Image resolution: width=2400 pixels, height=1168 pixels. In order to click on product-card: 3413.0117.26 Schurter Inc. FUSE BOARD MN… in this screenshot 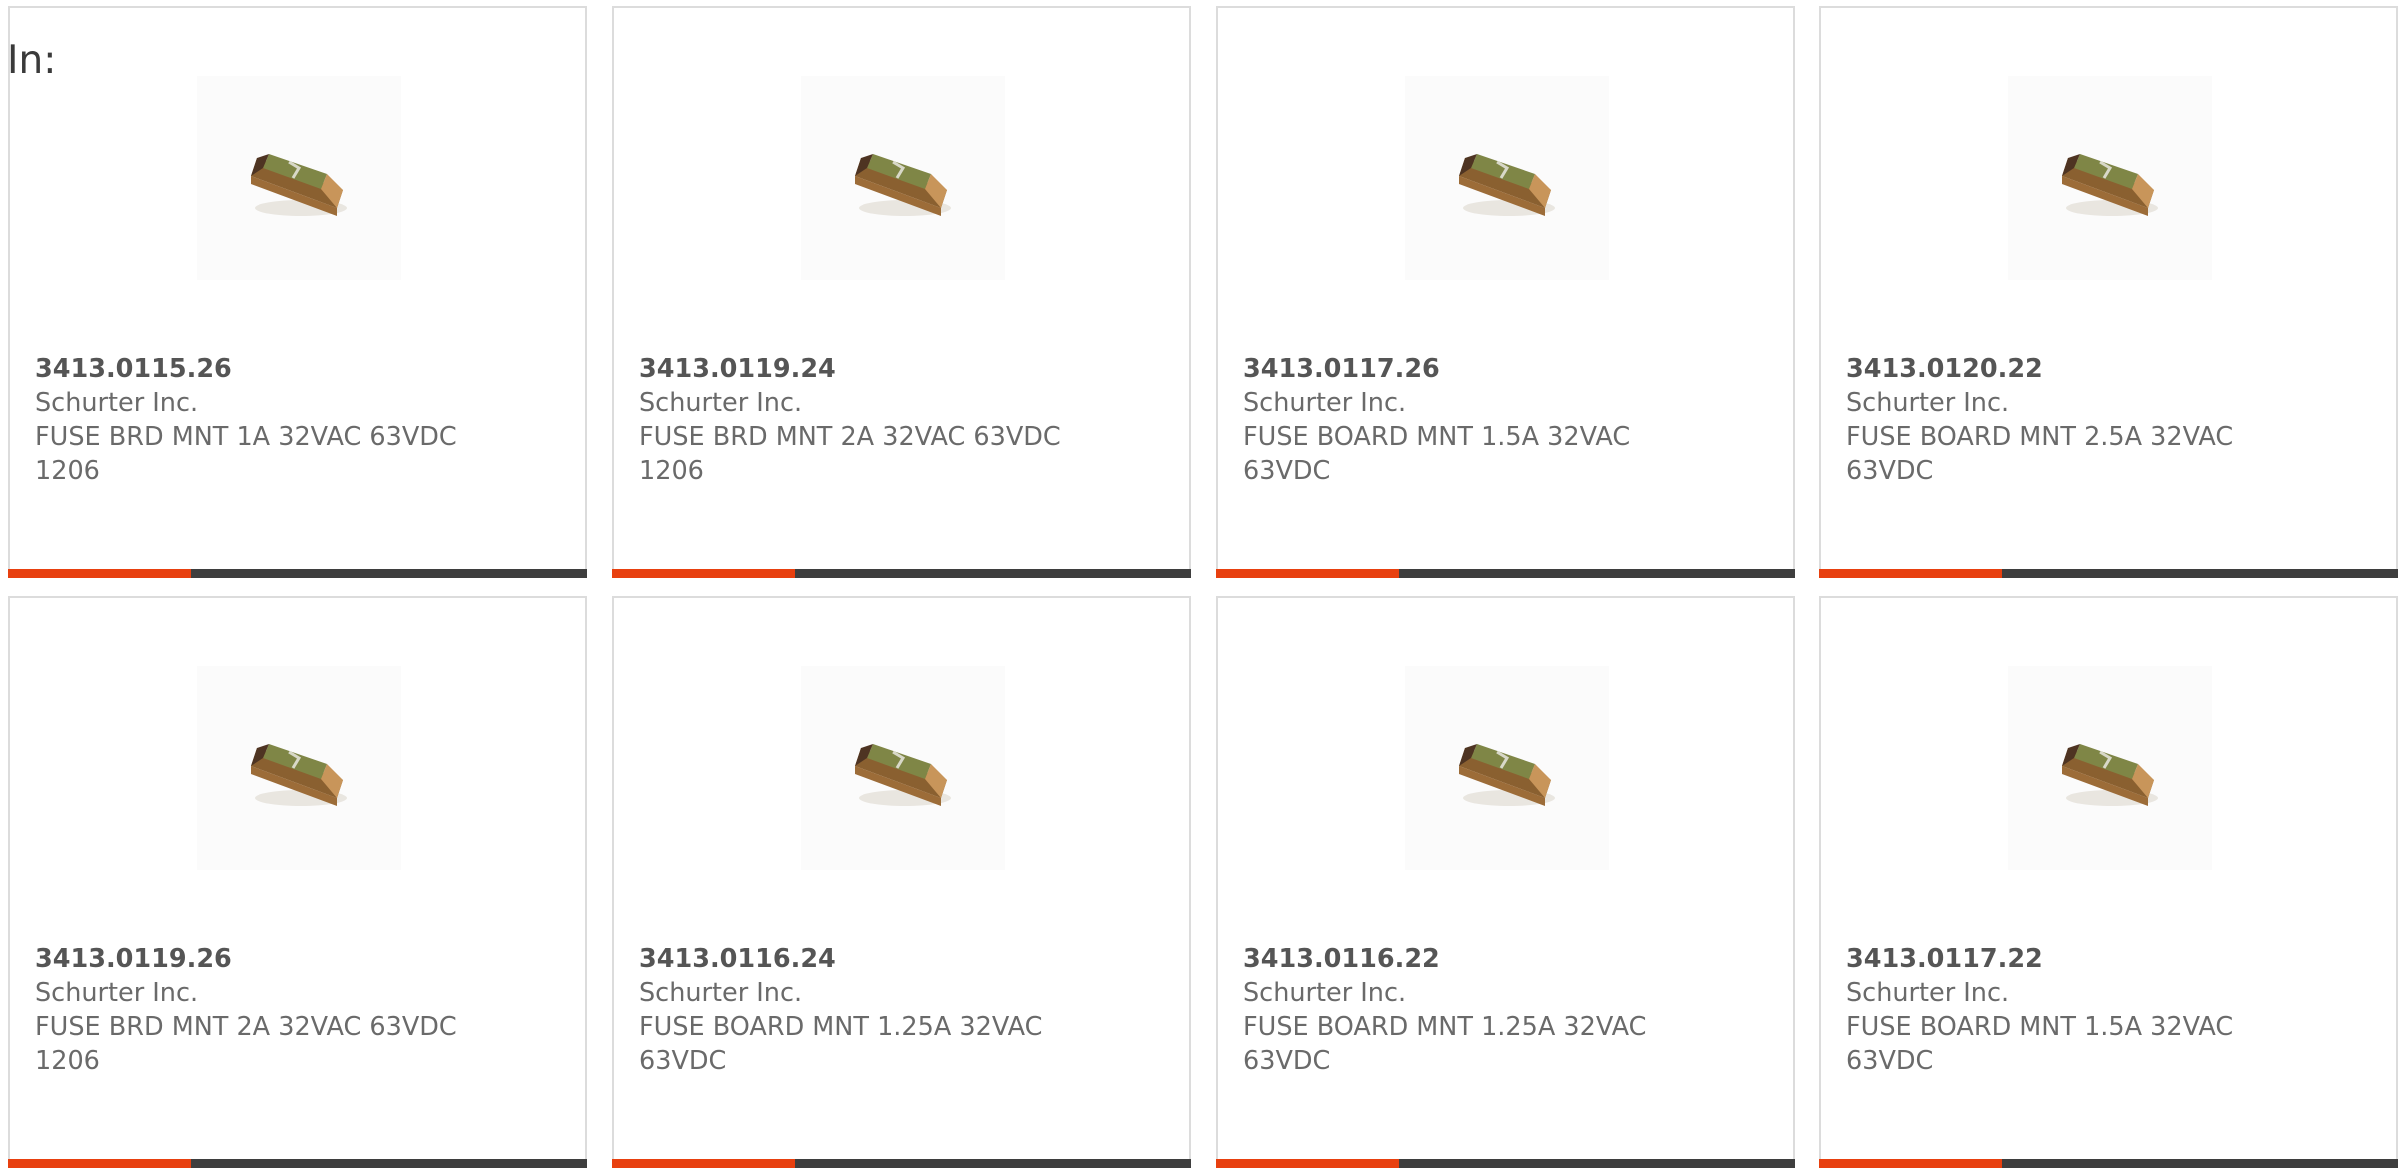, I will do `click(1505, 292)`.